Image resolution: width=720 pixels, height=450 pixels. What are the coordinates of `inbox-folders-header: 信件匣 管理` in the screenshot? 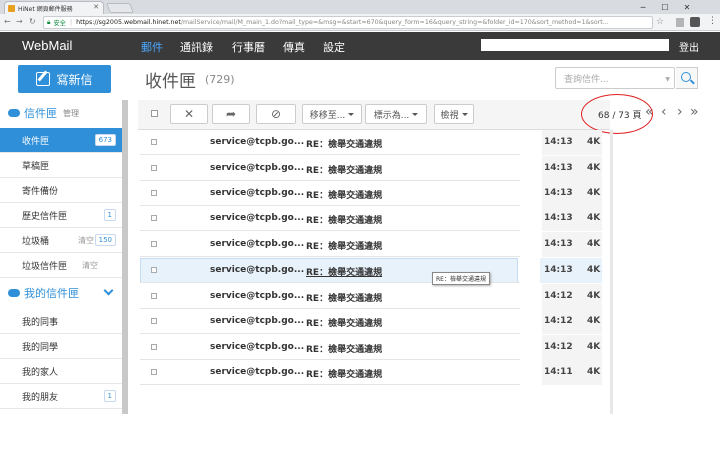 It's located at (61, 113).